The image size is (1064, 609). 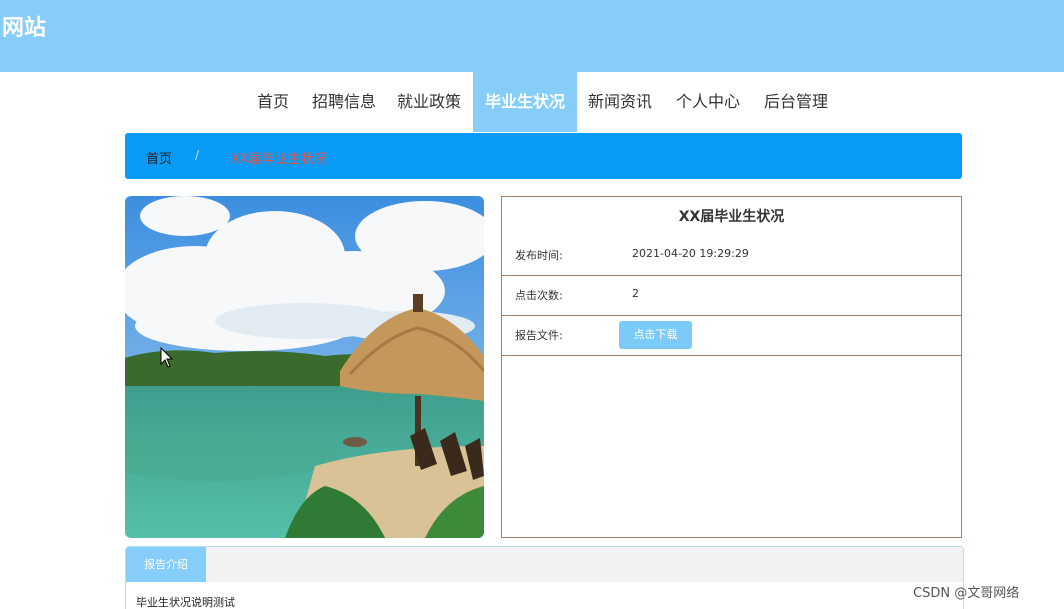 What do you see at coordinates (544, 564) in the screenshot?
I see `report-tab-bar: 报告介绍` at bounding box center [544, 564].